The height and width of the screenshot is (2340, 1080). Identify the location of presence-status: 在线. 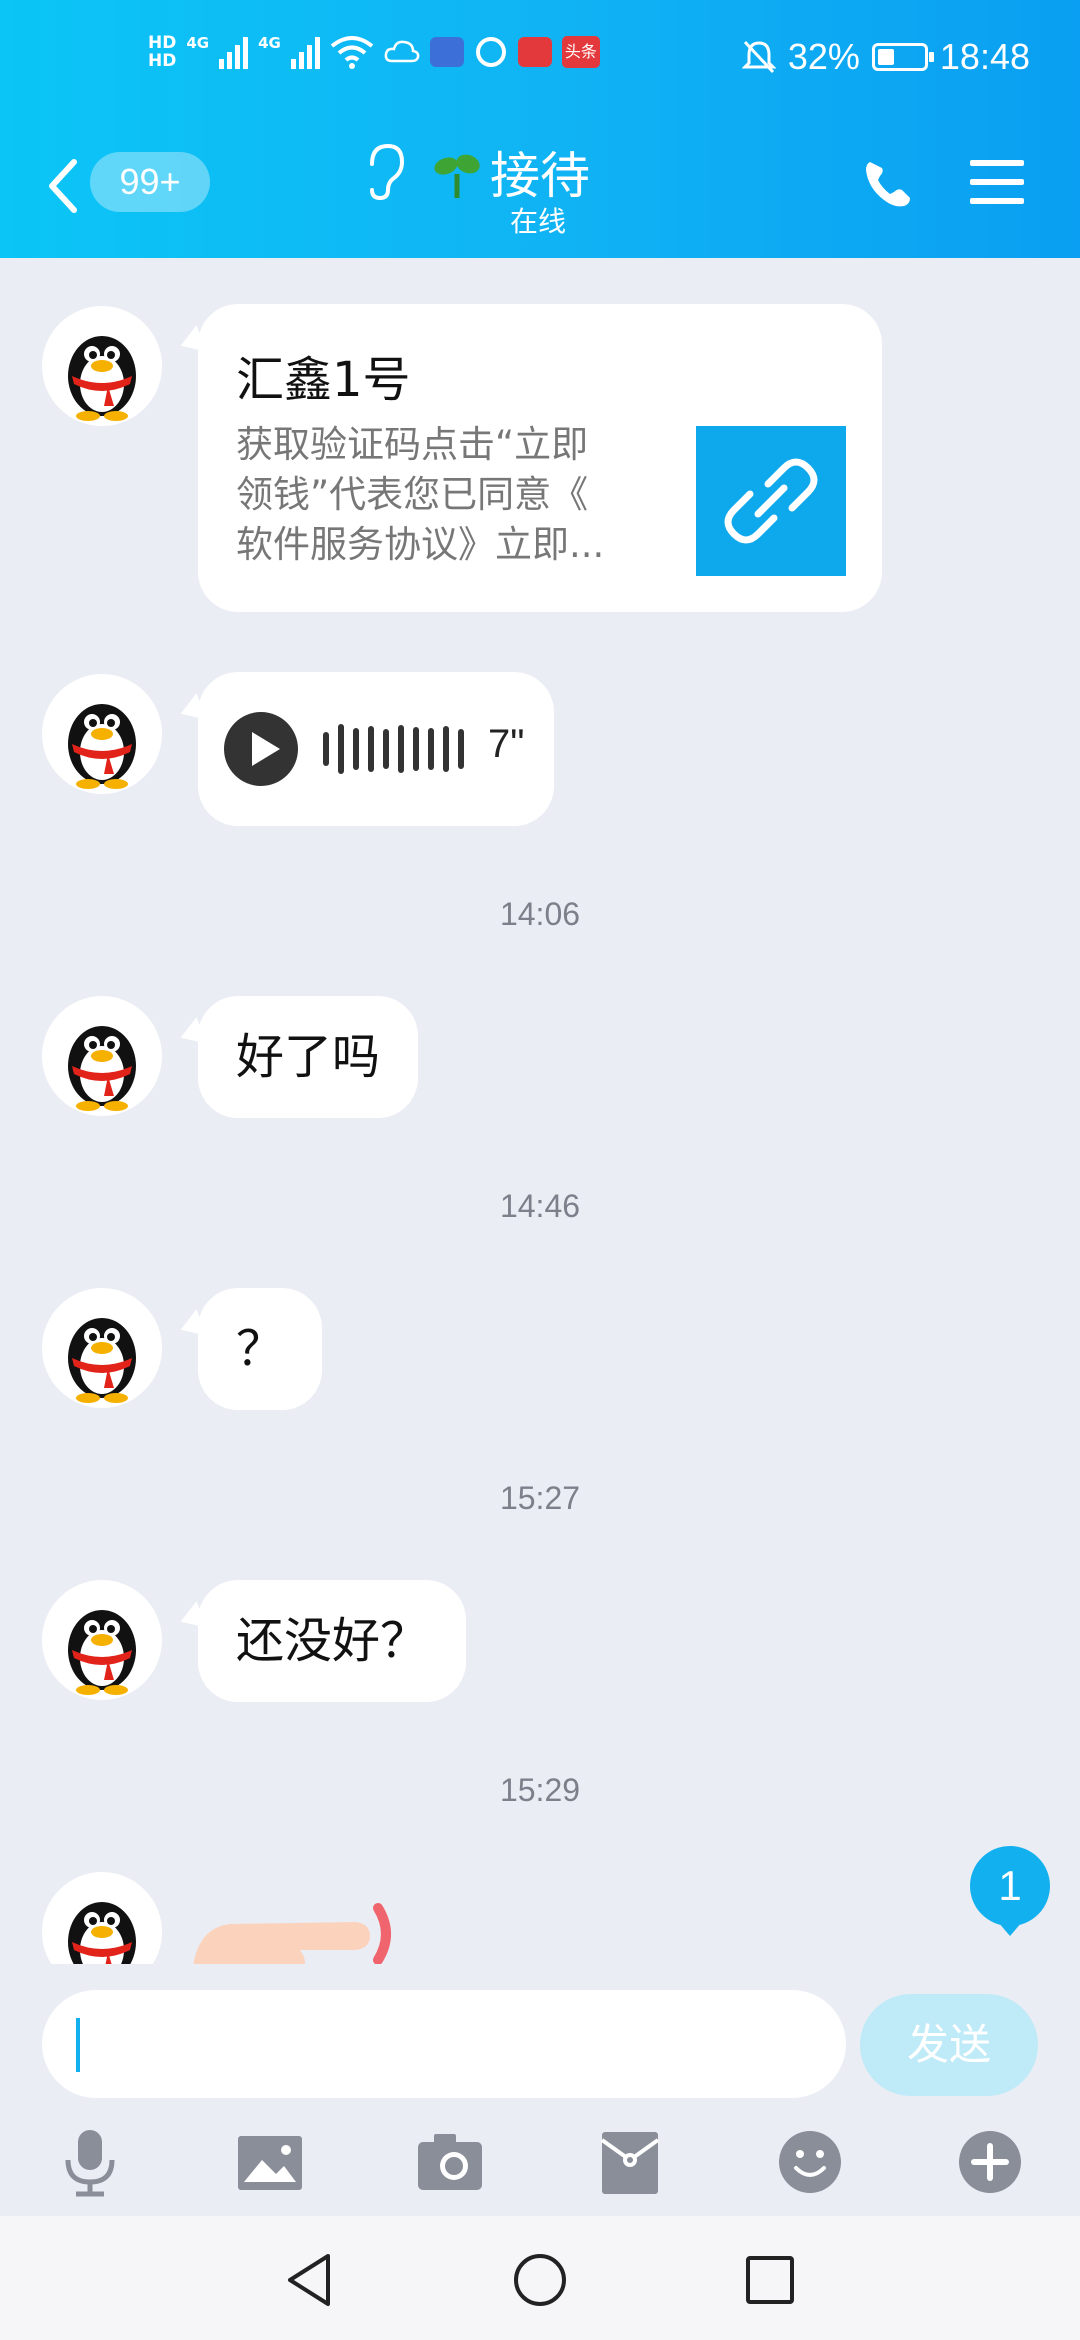
(538, 221).